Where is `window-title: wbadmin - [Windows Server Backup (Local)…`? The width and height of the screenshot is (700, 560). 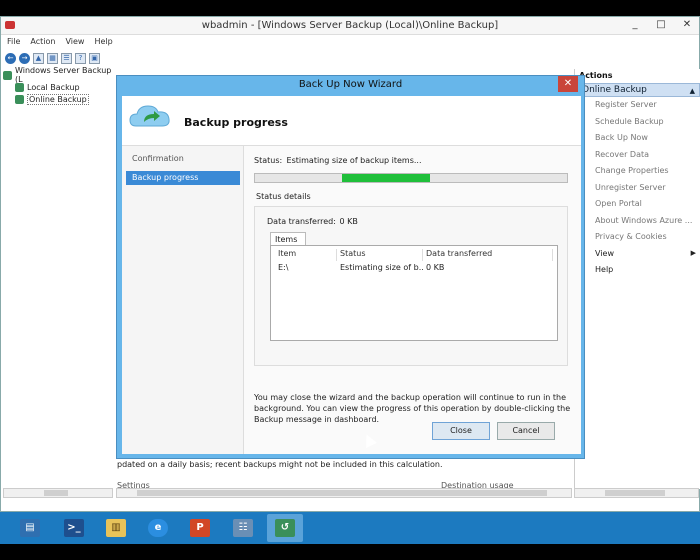 window-title: wbadmin - [Windows Server Backup (Local)… is located at coordinates (350, 25).